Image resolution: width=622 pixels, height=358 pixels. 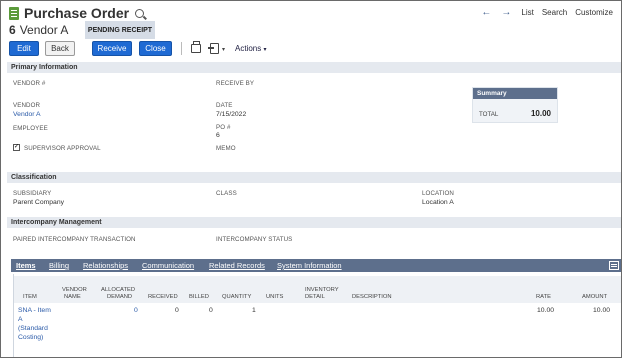 I want to click on billed-value: 0, so click(x=211, y=310).